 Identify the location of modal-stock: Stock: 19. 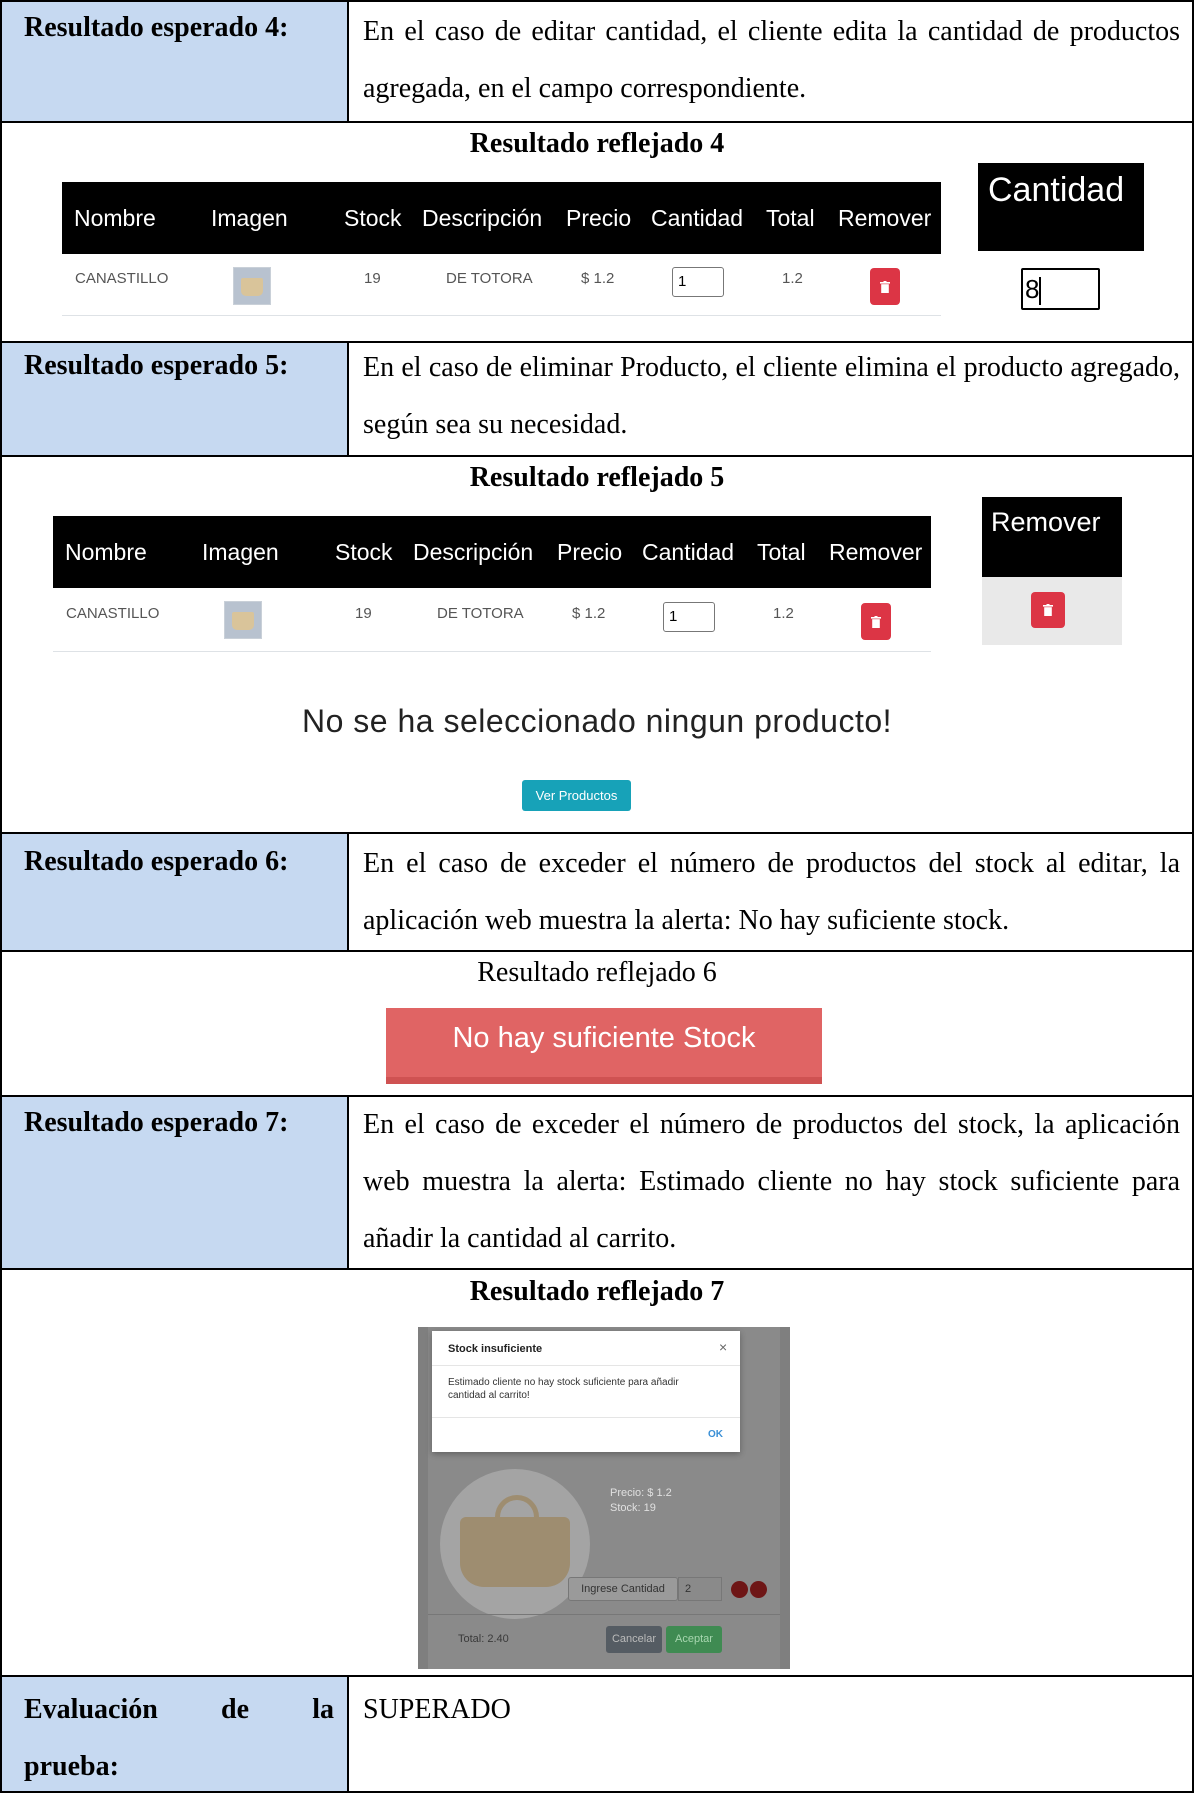
(633, 1508).